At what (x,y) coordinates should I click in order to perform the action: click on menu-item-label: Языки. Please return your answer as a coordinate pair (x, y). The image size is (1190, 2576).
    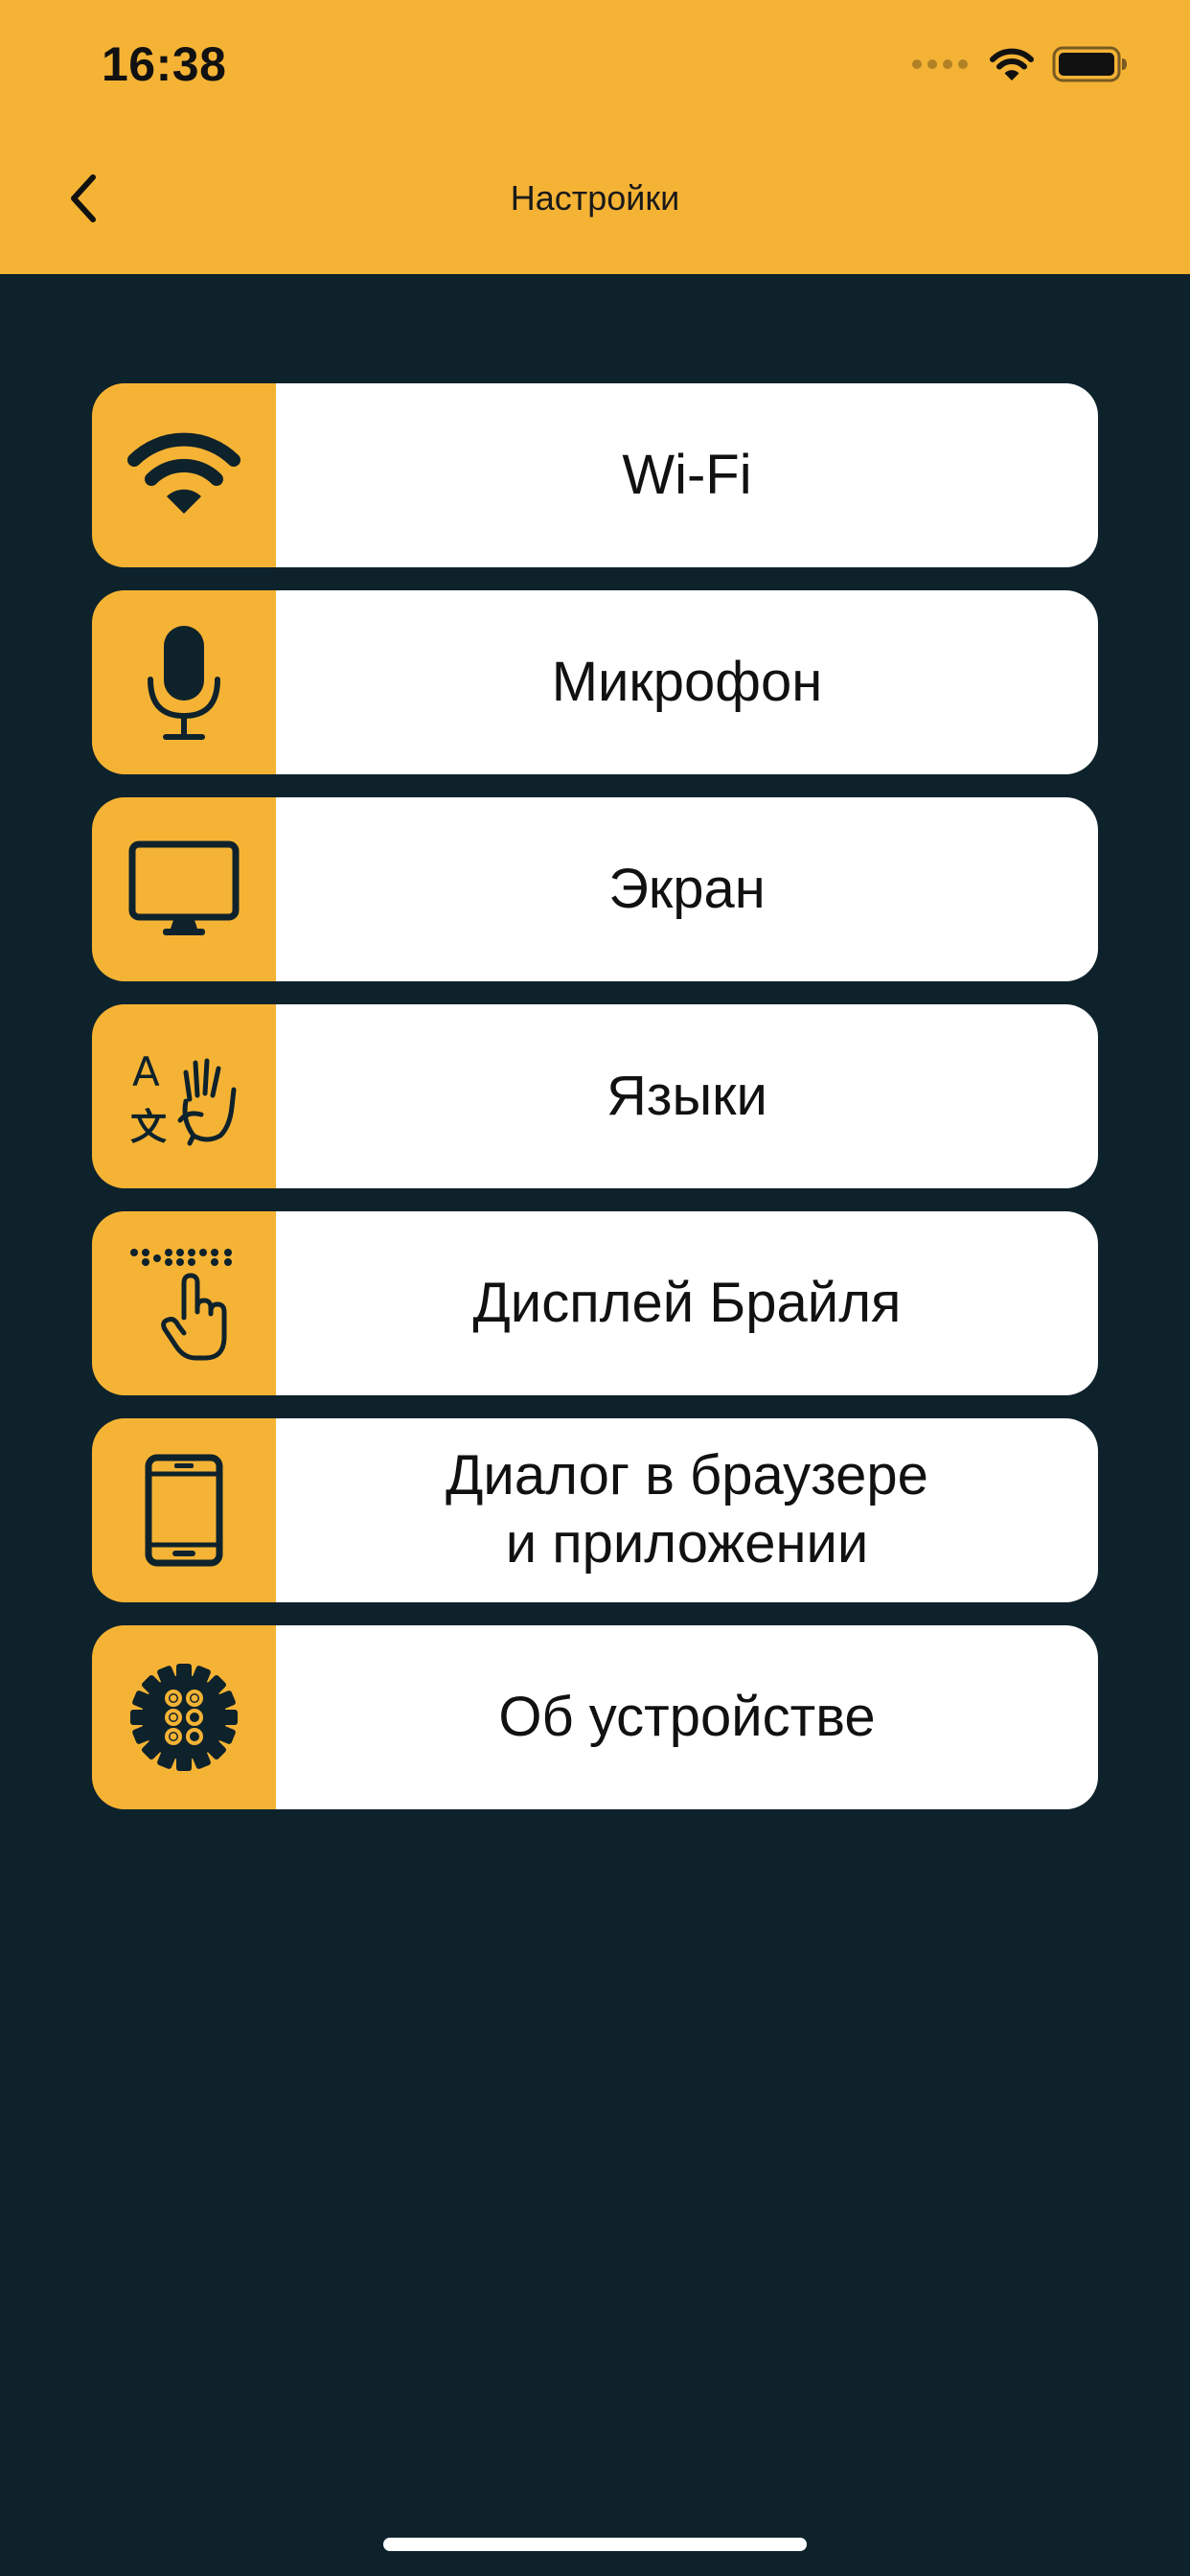
    Looking at the image, I should click on (687, 1096).